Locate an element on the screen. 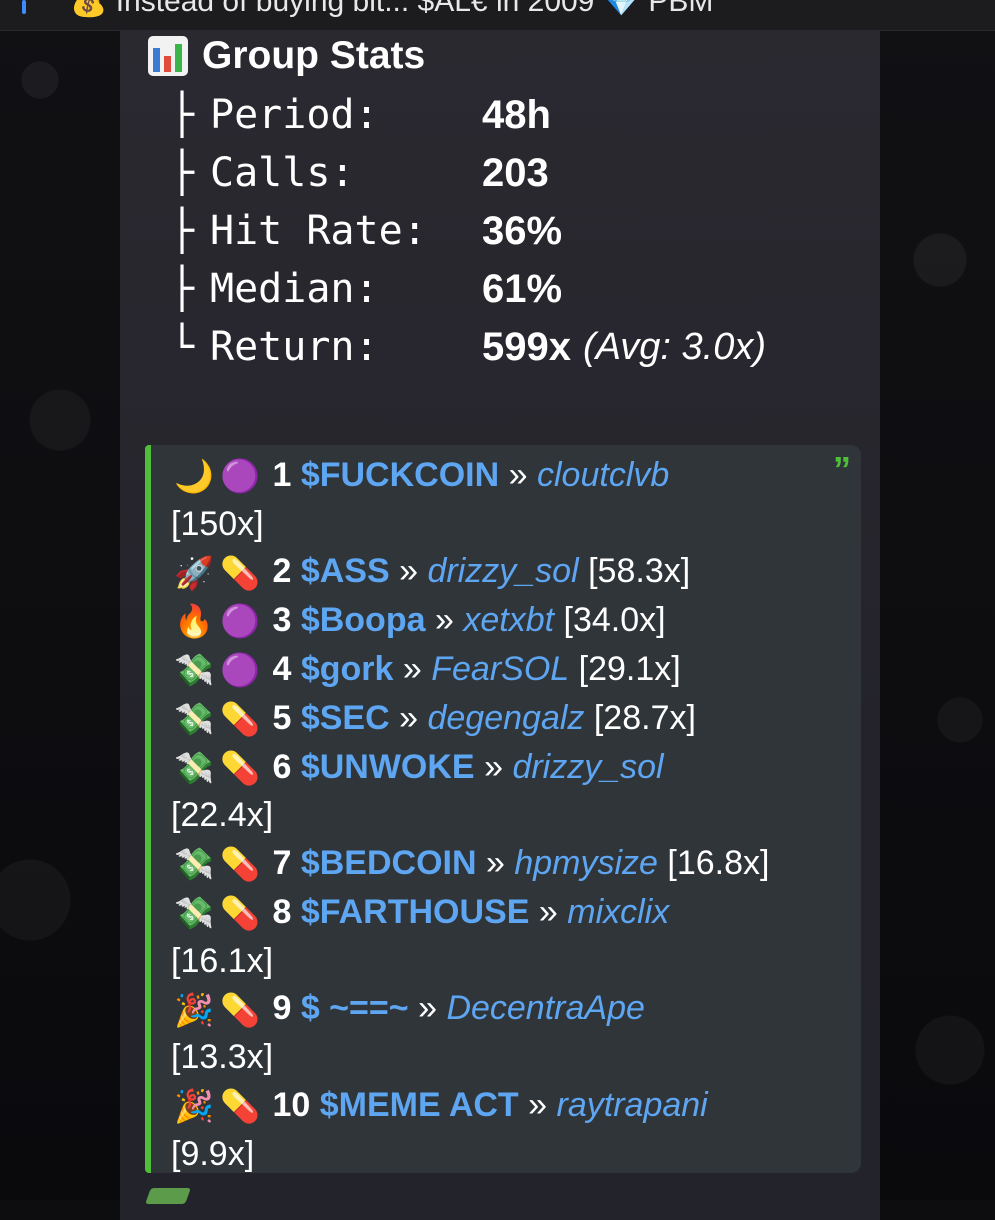  multiplier: [58.3x] is located at coordinates (639, 571).